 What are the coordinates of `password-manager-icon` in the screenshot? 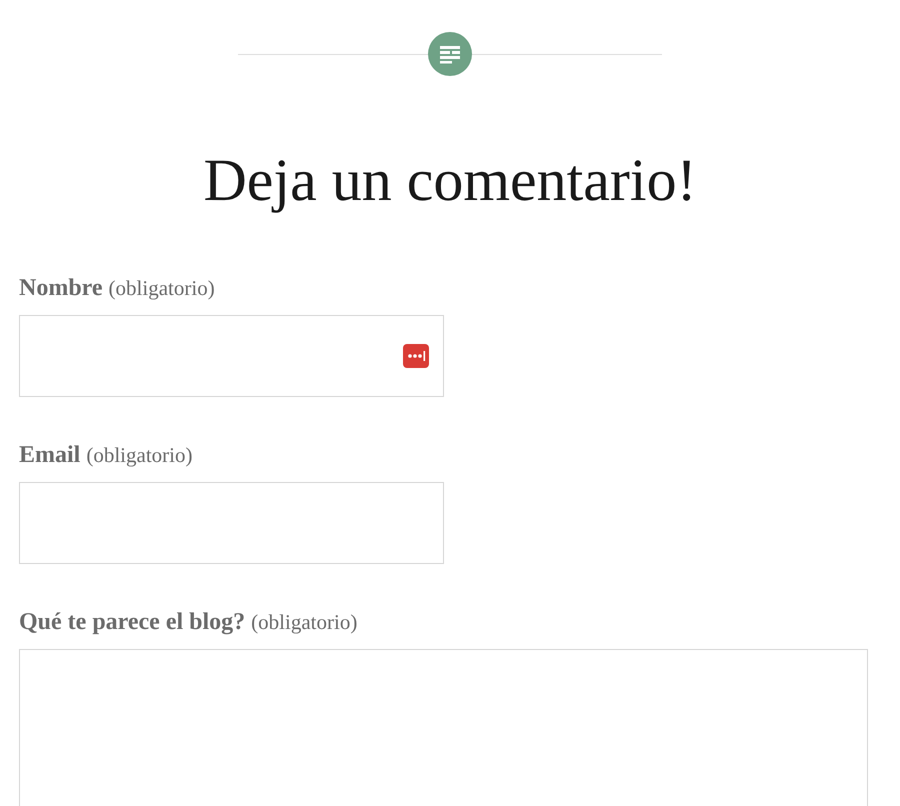 It's located at (416, 356).